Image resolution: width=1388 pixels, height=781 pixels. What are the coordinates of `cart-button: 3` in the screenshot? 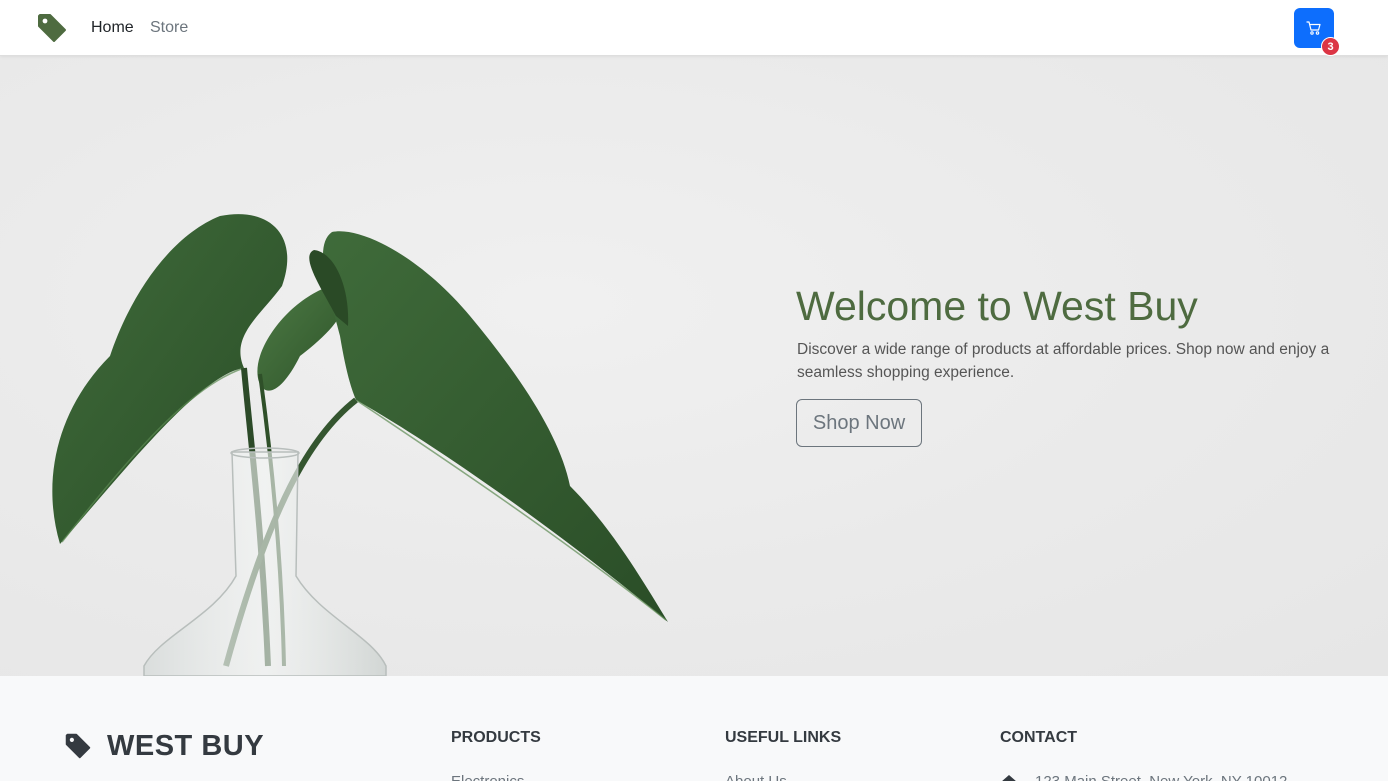 It's located at (1317, 32).